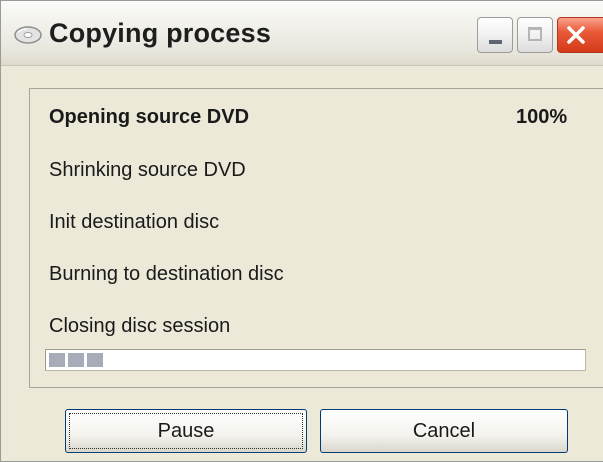 The width and height of the screenshot is (603, 462). I want to click on step-closing-disc-session: Closing disc session, so click(140, 326).